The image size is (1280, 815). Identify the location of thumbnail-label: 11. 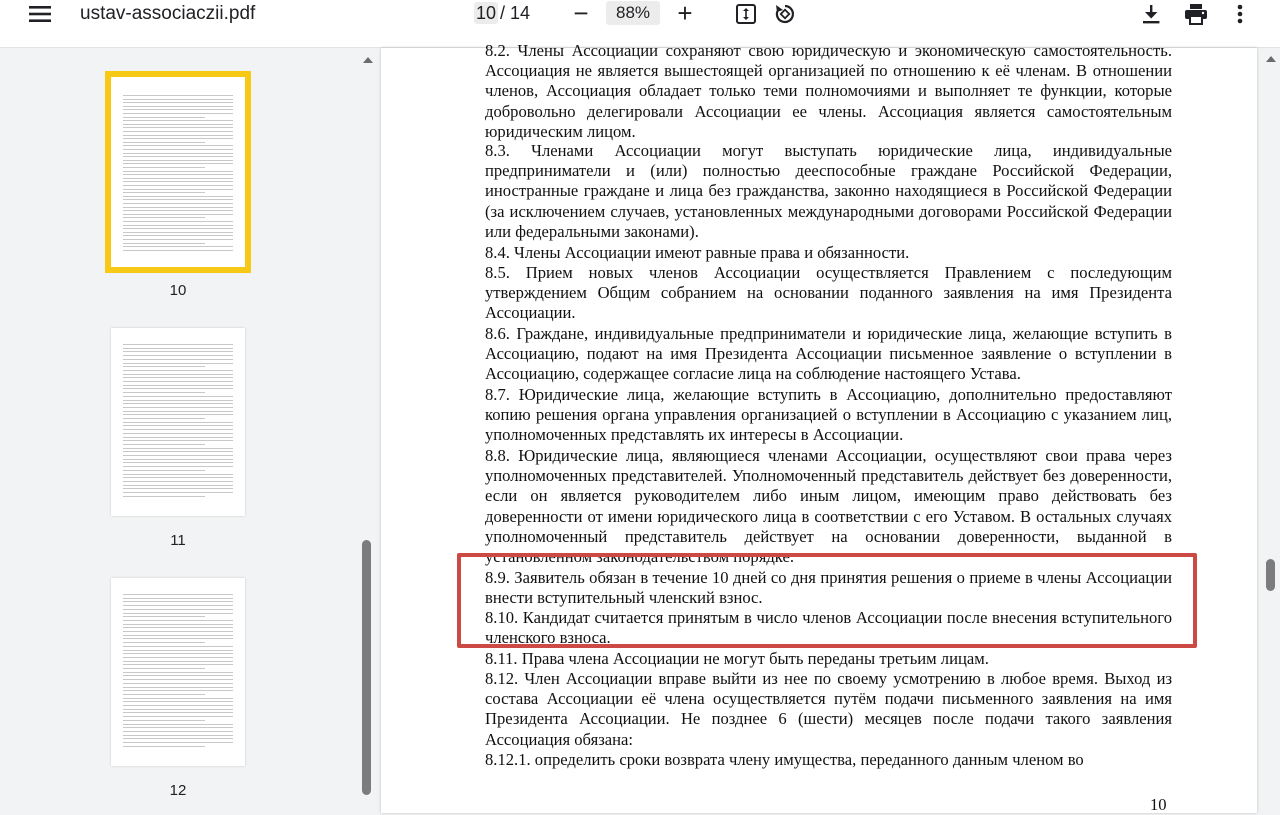
(178, 540).